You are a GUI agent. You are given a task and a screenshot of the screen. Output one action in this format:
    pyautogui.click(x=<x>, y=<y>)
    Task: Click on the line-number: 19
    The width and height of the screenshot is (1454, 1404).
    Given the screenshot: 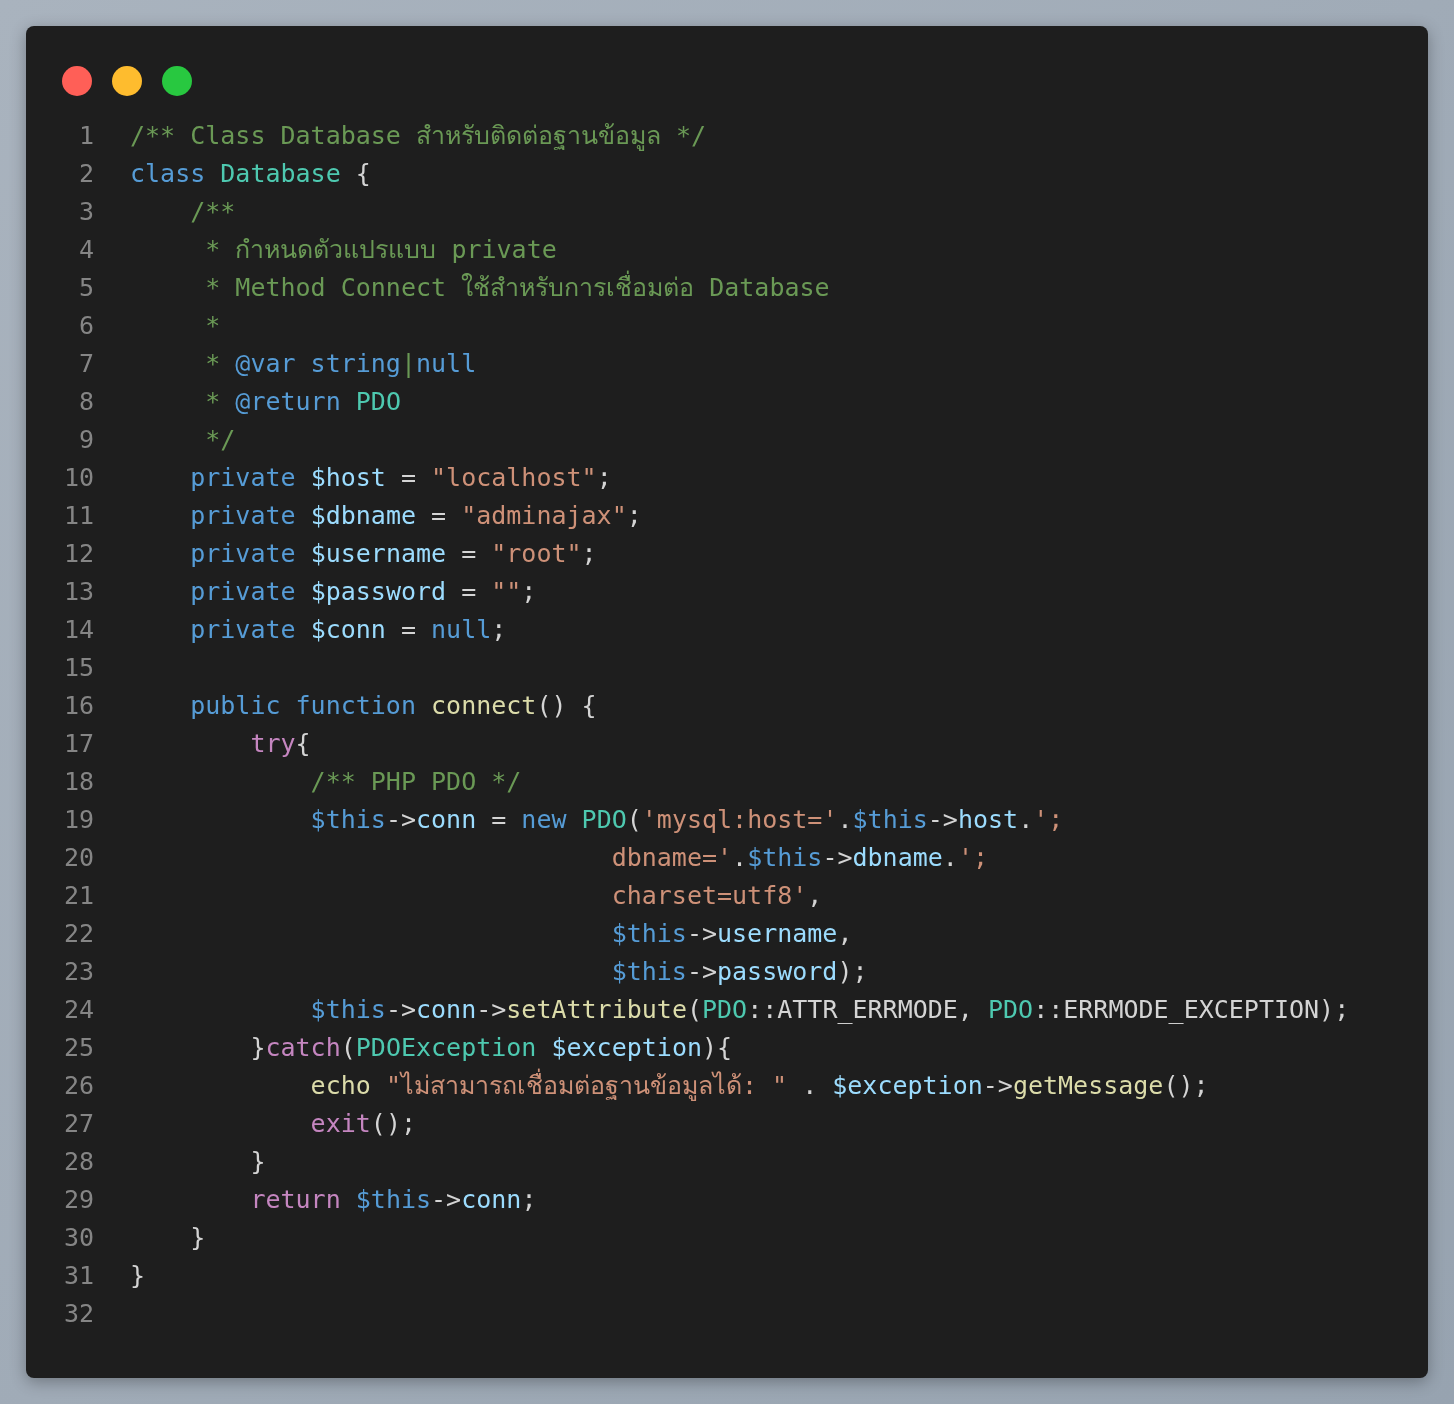 What is the action you would take?
    pyautogui.click(x=78, y=819)
    